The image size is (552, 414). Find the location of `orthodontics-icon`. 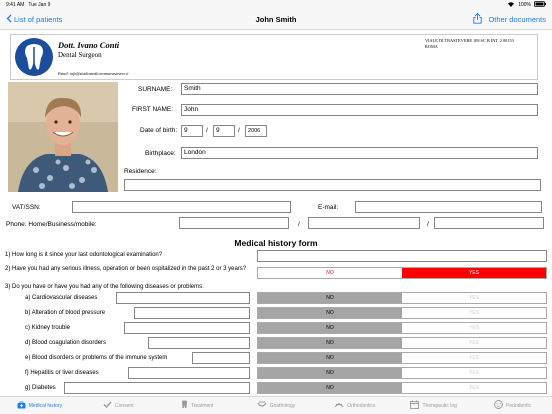

orthodontics-icon is located at coordinates (339, 406).